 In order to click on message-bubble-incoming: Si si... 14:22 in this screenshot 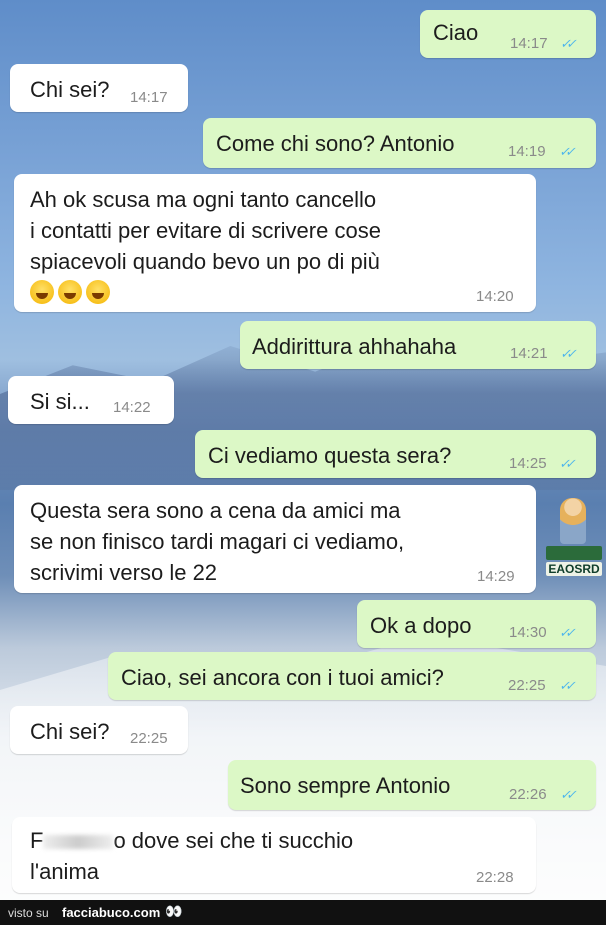, I will do `click(91, 400)`.